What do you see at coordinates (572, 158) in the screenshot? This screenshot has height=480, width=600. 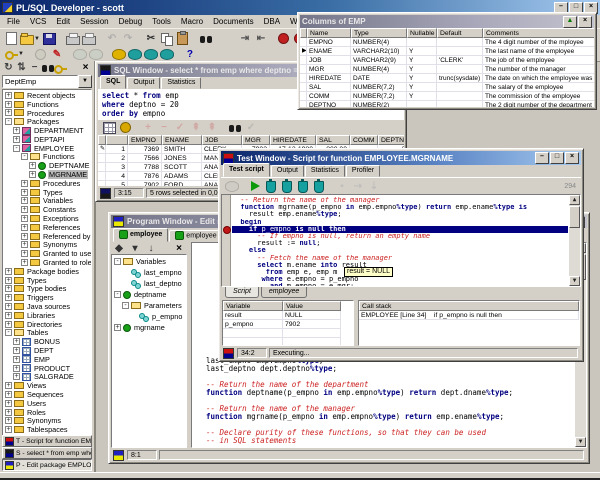 I see `close-button: ×` at bounding box center [572, 158].